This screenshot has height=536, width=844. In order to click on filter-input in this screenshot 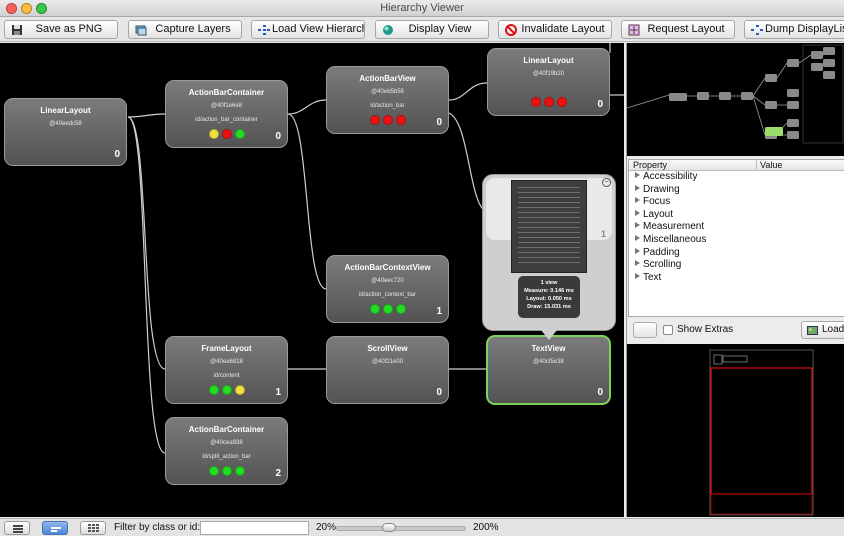, I will do `click(254, 528)`.